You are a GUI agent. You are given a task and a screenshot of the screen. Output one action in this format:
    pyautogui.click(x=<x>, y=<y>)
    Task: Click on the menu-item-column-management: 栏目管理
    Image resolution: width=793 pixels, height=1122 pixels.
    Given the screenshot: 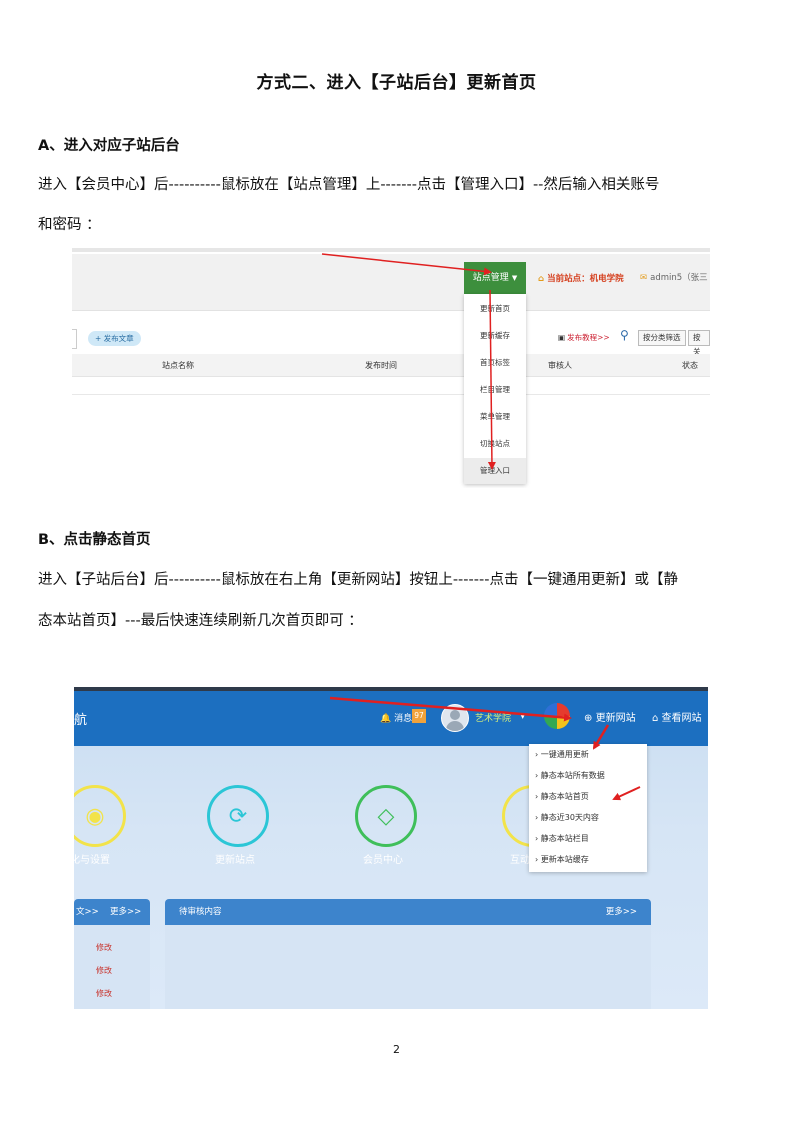 What is the action you would take?
    pyautogui.click(x=495, y=390)
    